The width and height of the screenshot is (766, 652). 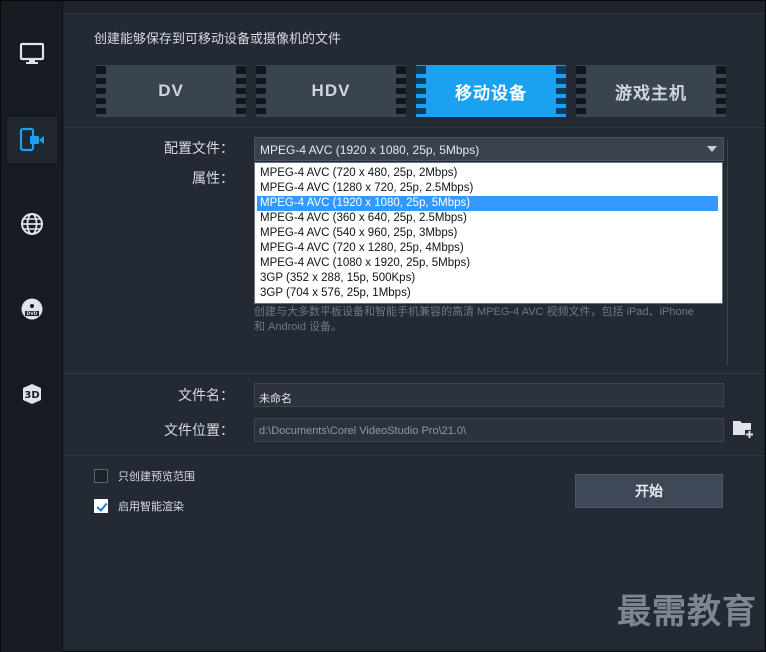 I want to click on tab-label: 移动设备, so click(x=491, y=93).